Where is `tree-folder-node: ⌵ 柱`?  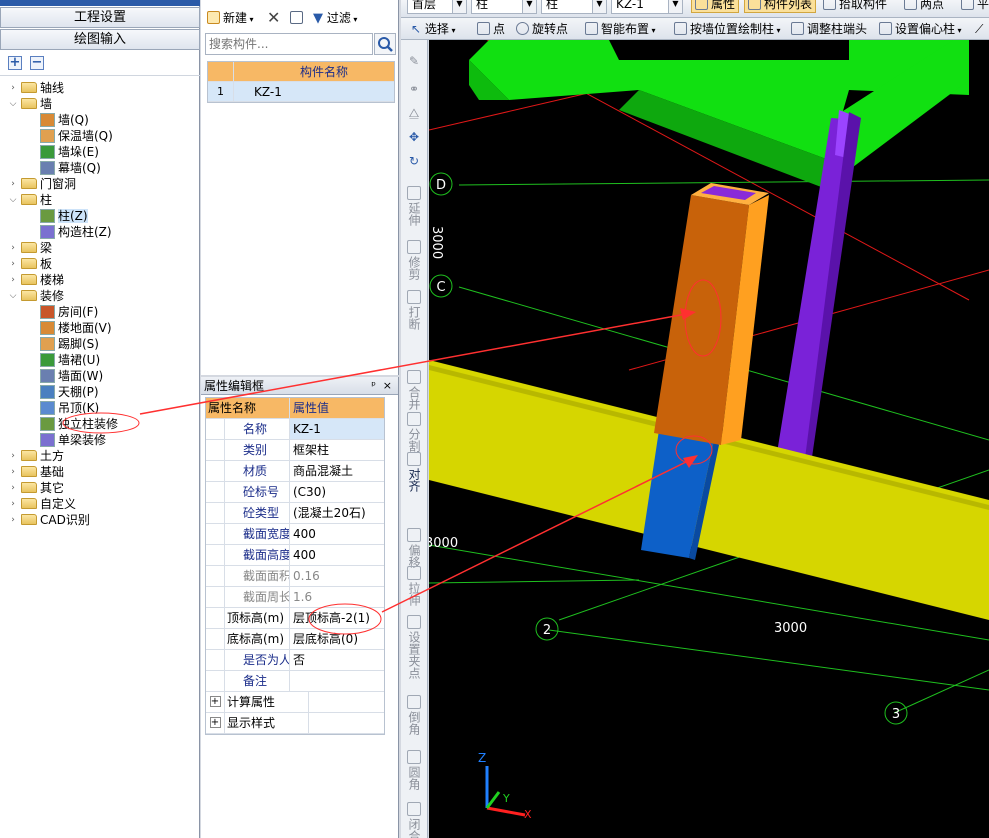
tree-folder-node: ⌵ 柱 is located at coordinates (30, 200).